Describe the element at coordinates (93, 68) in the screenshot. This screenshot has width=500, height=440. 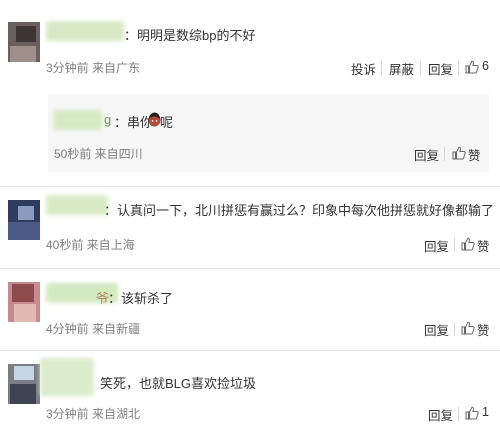
I see `comment-meta: 3分钟前 来自广东` at that location.